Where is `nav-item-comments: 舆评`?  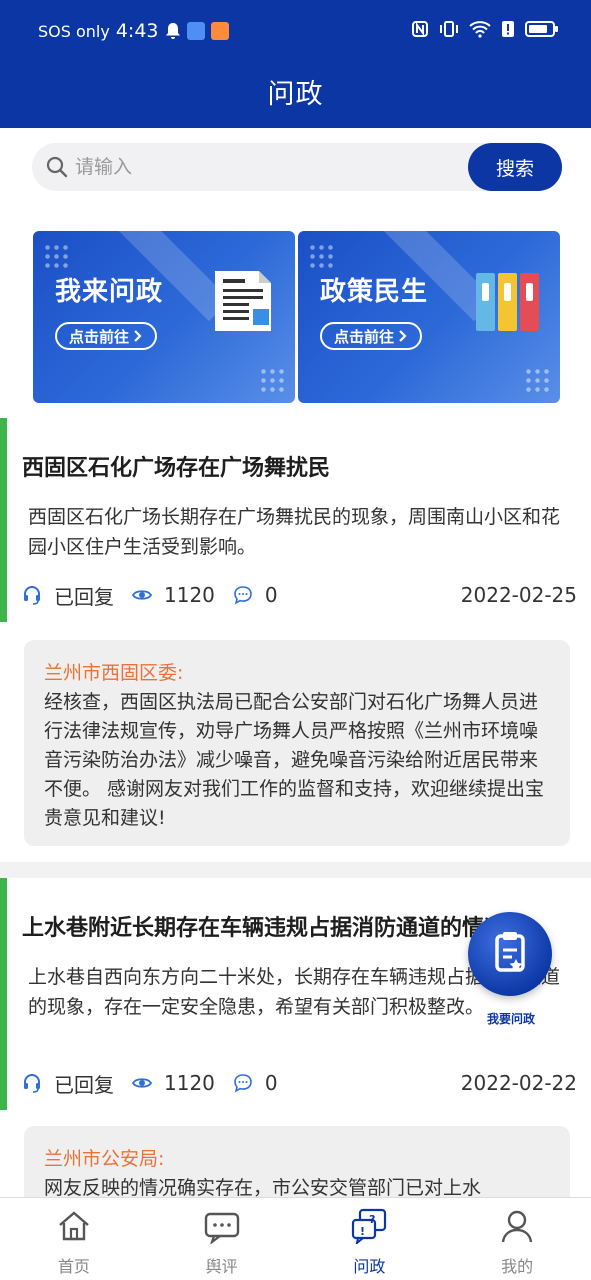 nav-item-comments: 舆评 is located at coordinates (222, 1239).